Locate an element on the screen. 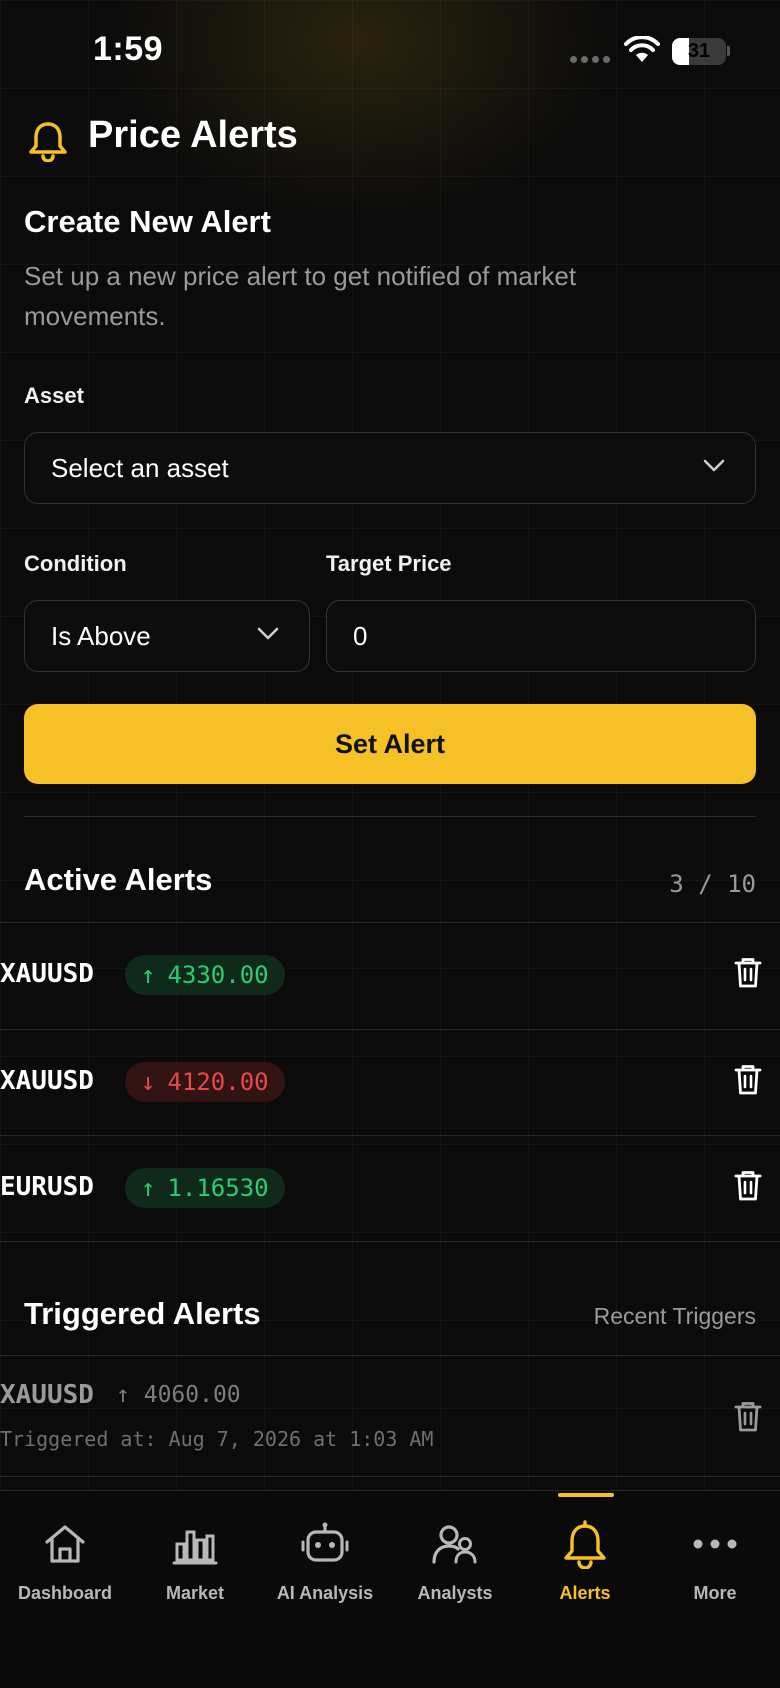 This screenshot has height=1688, width=780. tab-analysts: Analysts is located at coordinates (455, 1561).